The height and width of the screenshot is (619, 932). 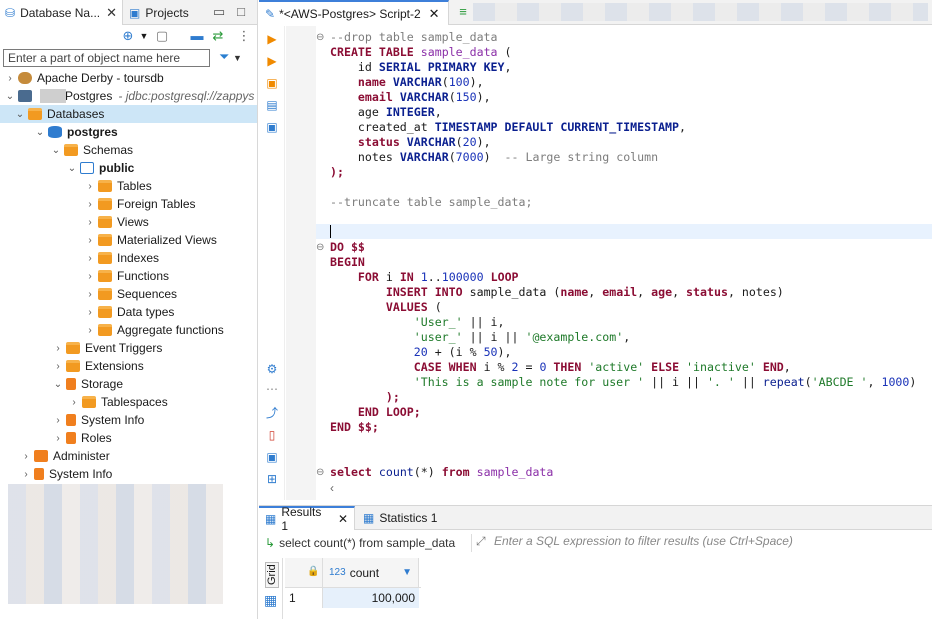 I want to click on tree-item-databases: ⌄ Databases, so click(x=128, y=114).